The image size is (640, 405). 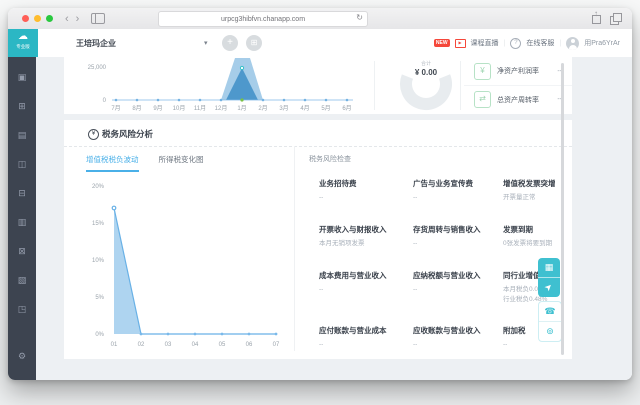 I want to click on username: 用Pra6YrAr, so click(x=602, y=43).